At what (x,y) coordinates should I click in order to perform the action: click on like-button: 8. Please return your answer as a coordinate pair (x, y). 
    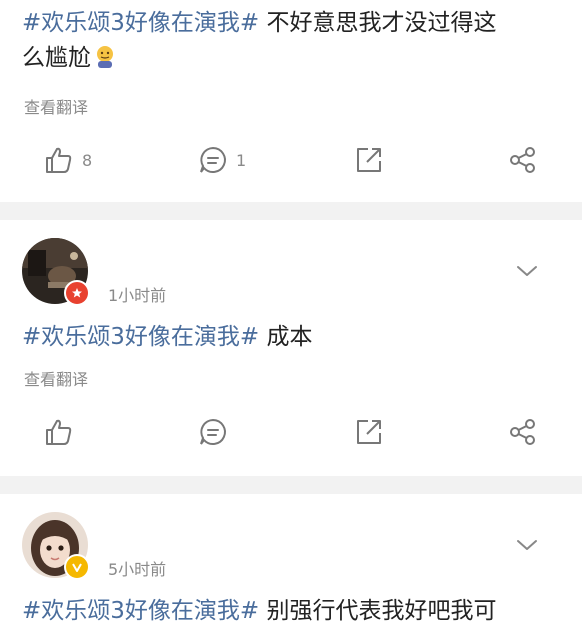
    Looking at the image, I should click on (68, 160).